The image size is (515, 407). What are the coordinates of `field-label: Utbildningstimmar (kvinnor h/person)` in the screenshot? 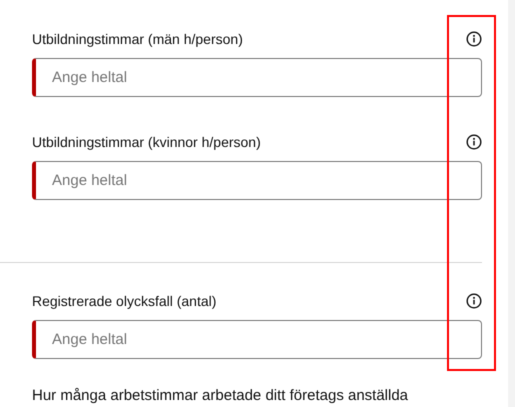 It's located at (146, 142).